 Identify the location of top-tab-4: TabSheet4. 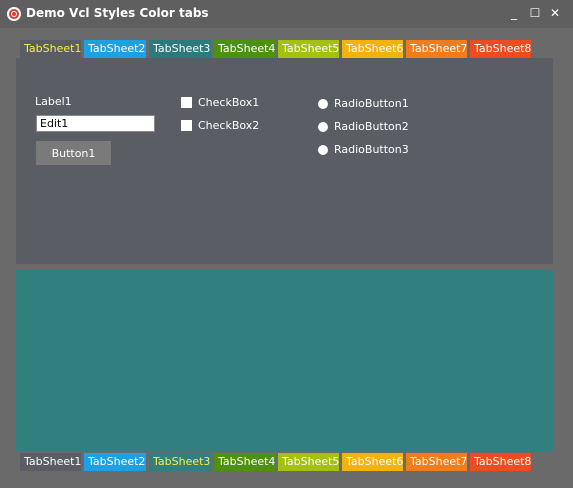
(244, 49).